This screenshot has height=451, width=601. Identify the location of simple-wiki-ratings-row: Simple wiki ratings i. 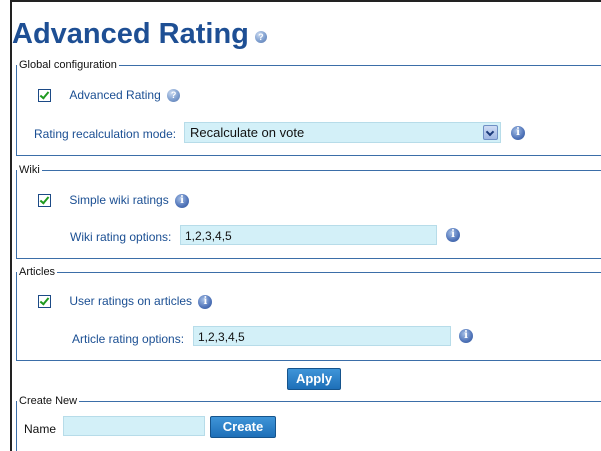
(114, 200).